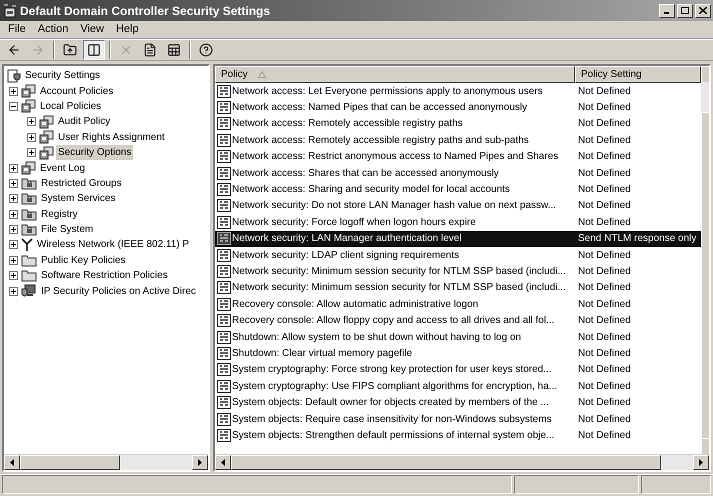 The height and width of the screenshot is (496, 713). I want to click on tree-item: System Services, so click(78, 198).